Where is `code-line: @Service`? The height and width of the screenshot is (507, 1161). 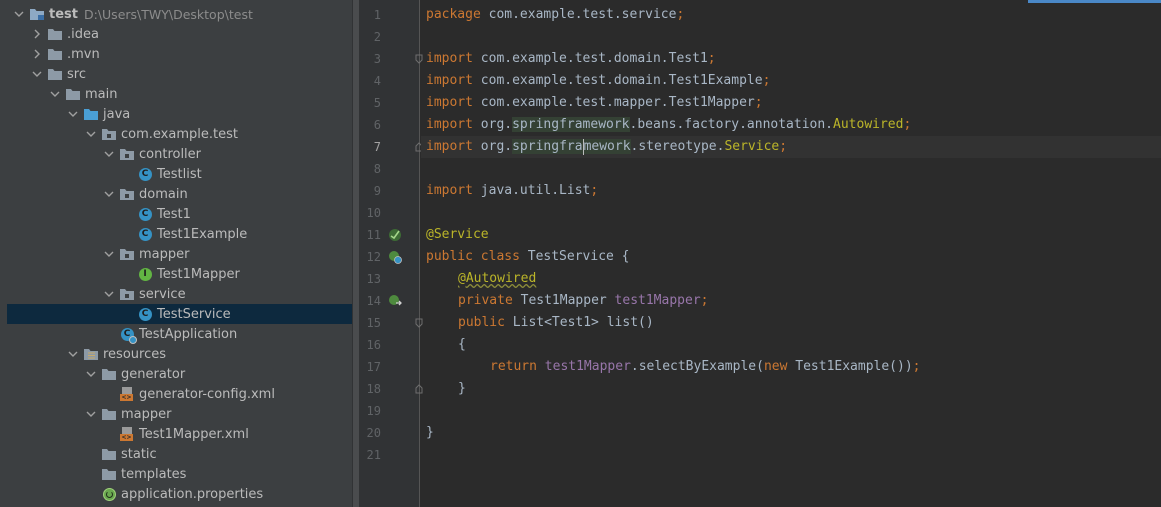
code-line: @Service is located at coordinates (791, 235).